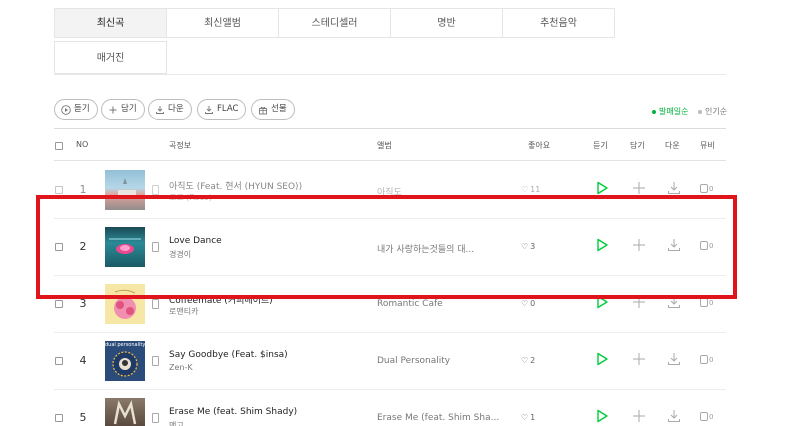 Image resolution: width=790 pixels, height=426 pixels. I want to click on album-name: Romantic Cafe, so click(410, 304).